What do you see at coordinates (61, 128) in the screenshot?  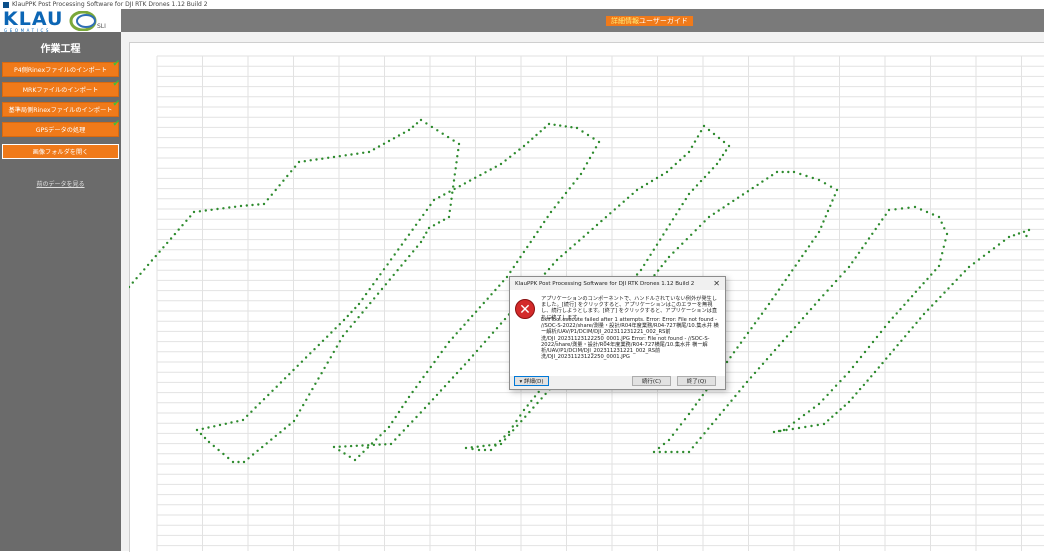 I see `step-process-gps-button: GPSデータの処理 ✔` at bounding box center [61, 128].